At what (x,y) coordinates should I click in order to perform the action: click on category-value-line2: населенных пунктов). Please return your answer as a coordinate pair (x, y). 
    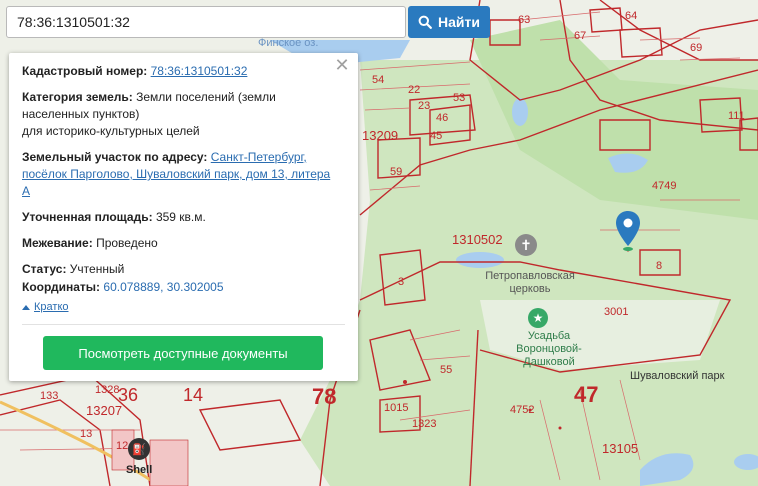
    Looking at the image, I should click on (81, 114).